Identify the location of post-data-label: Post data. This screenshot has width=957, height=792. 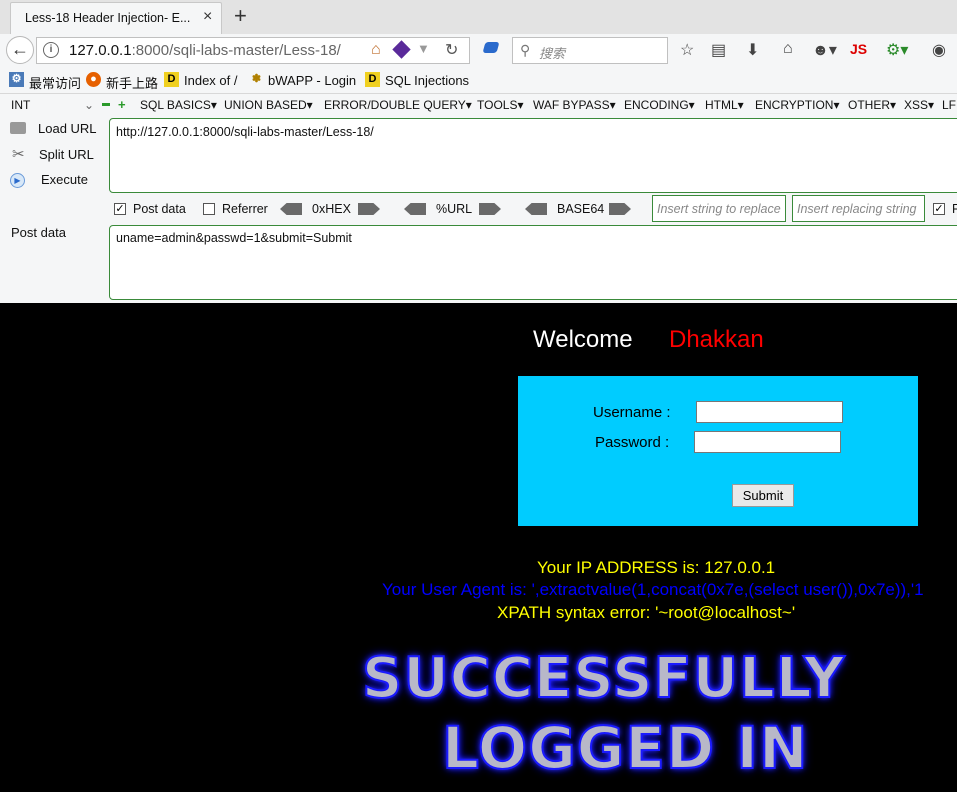
(38, 232).